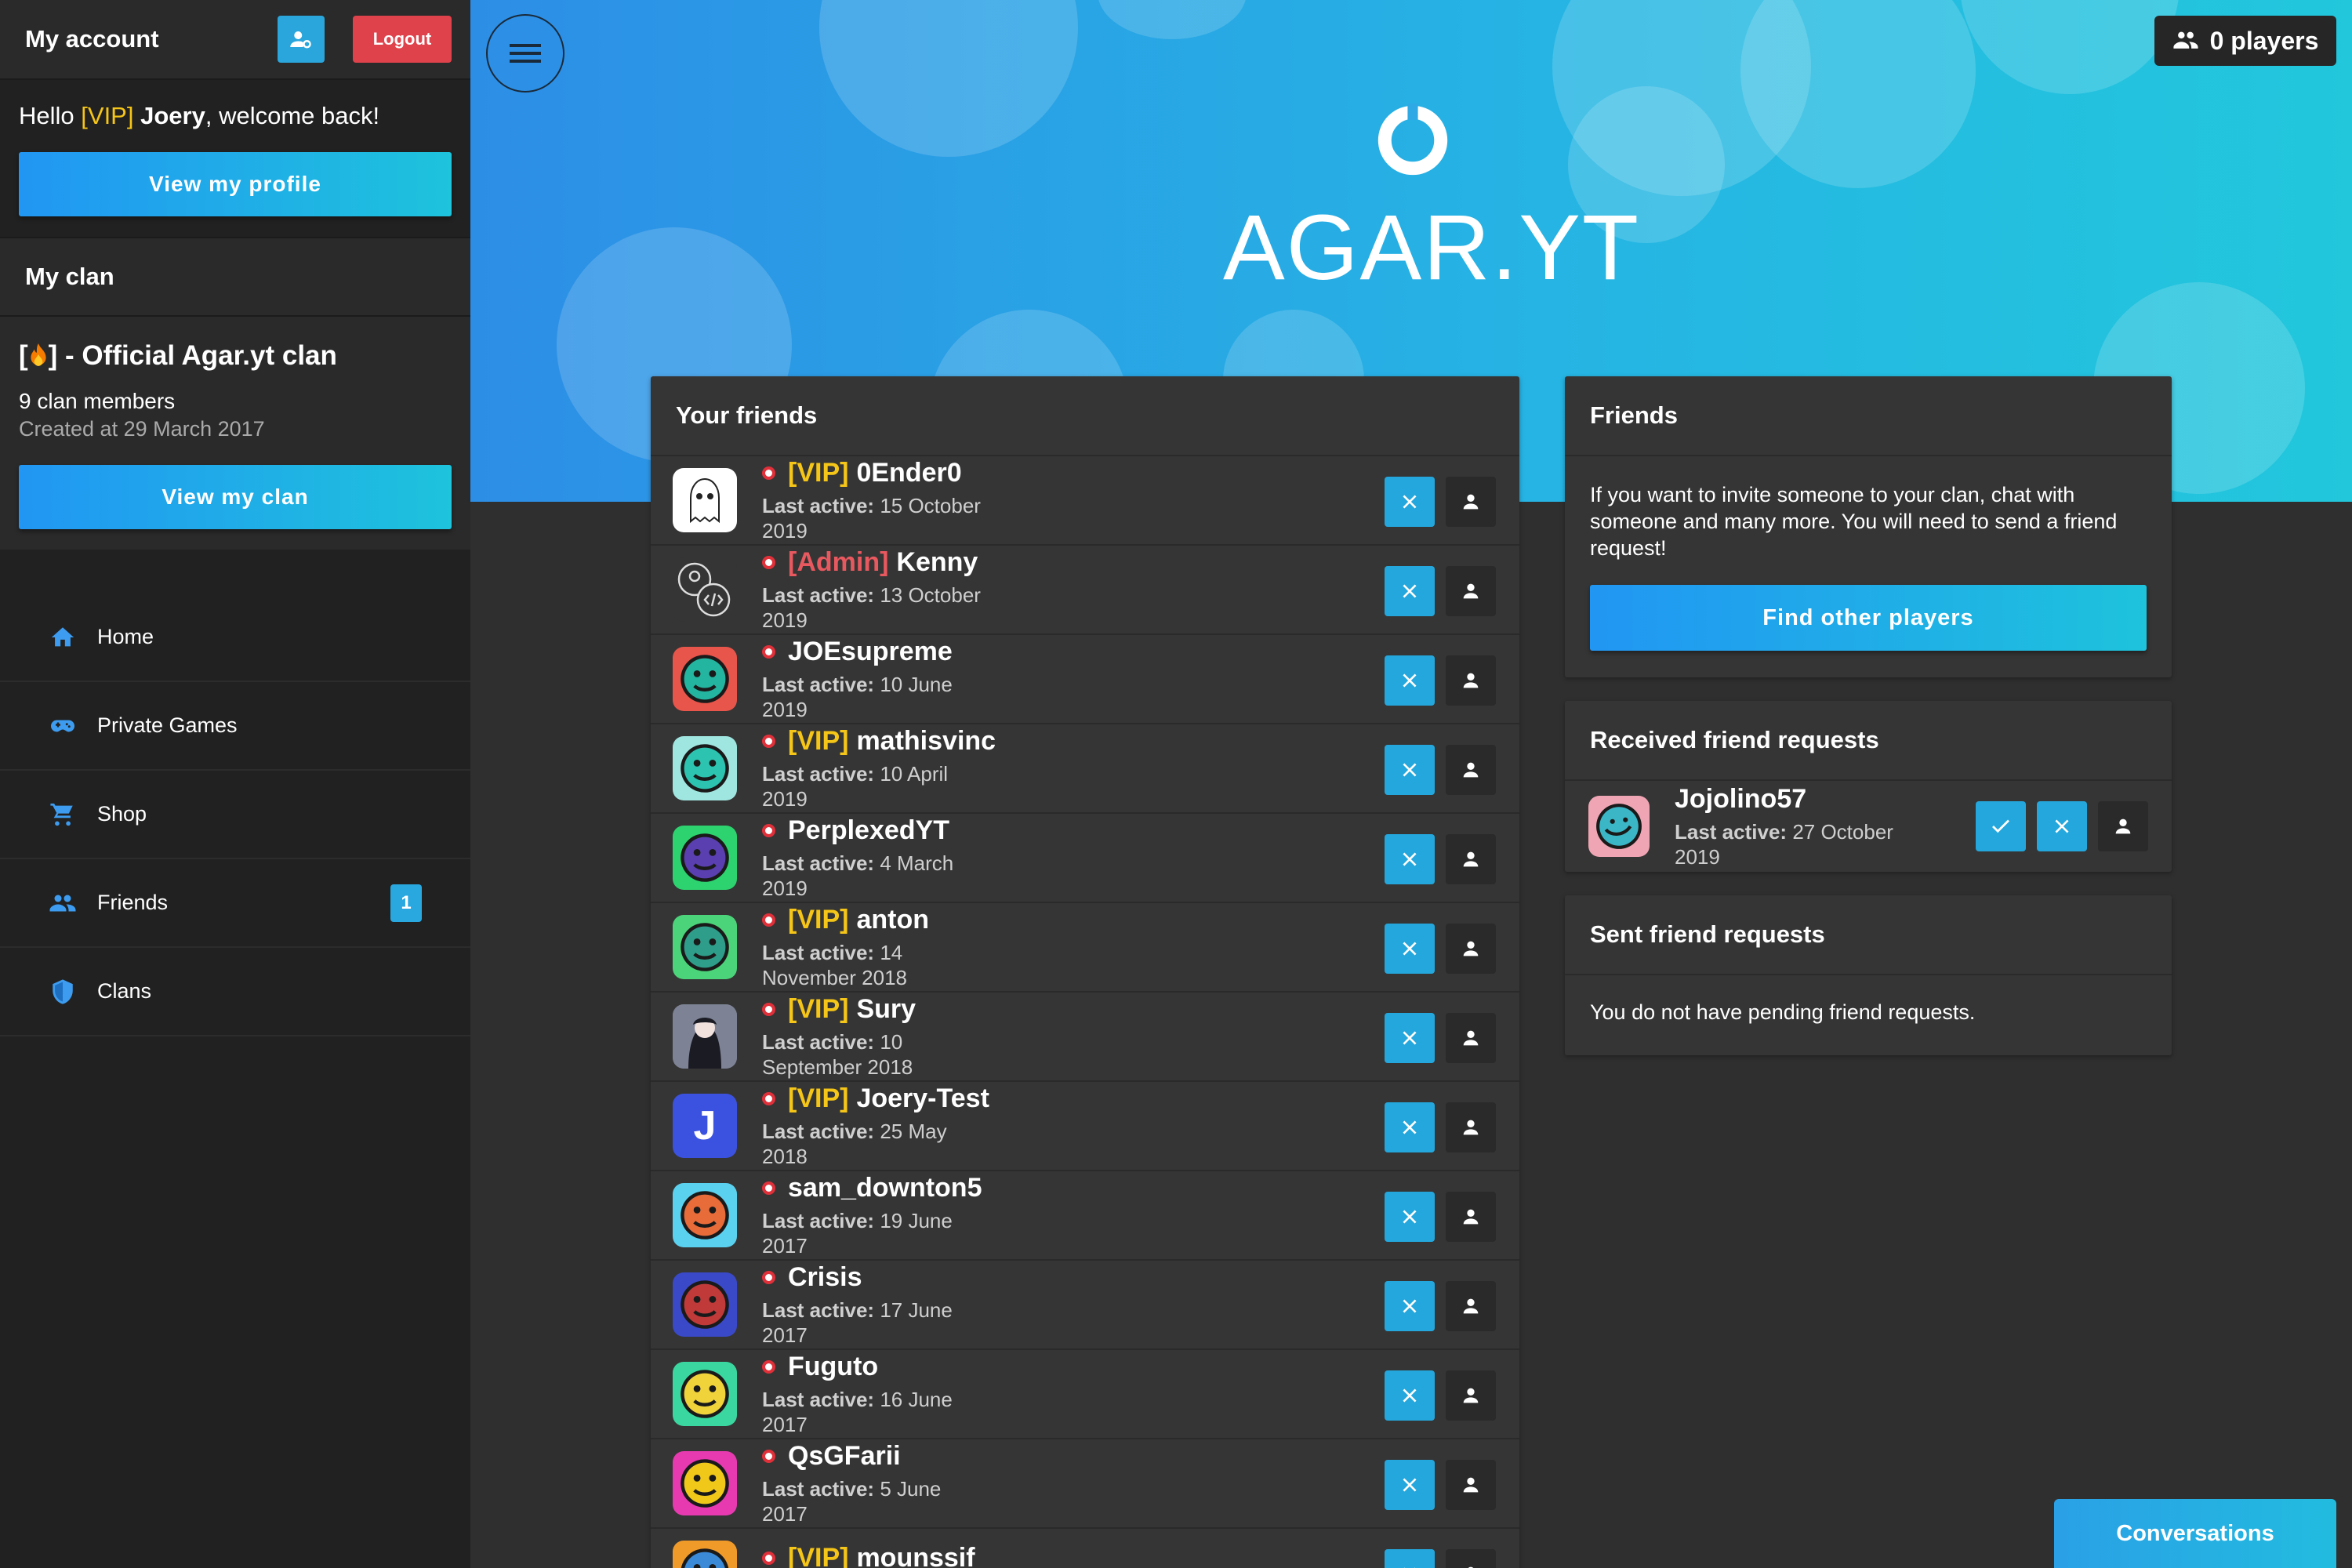 The image size is (2352, 1568). What do you see at coordinates (872, 1054) in the screenshot?
I see `last-active: Last active: 10 September 2018` at bounding box center [872, 1054].